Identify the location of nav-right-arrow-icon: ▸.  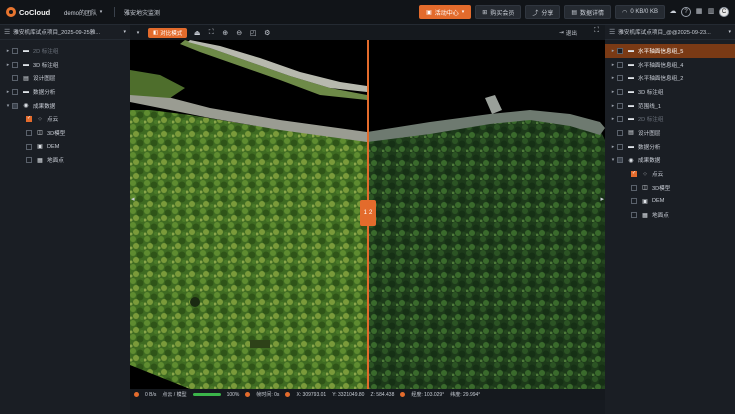
(602, 199).